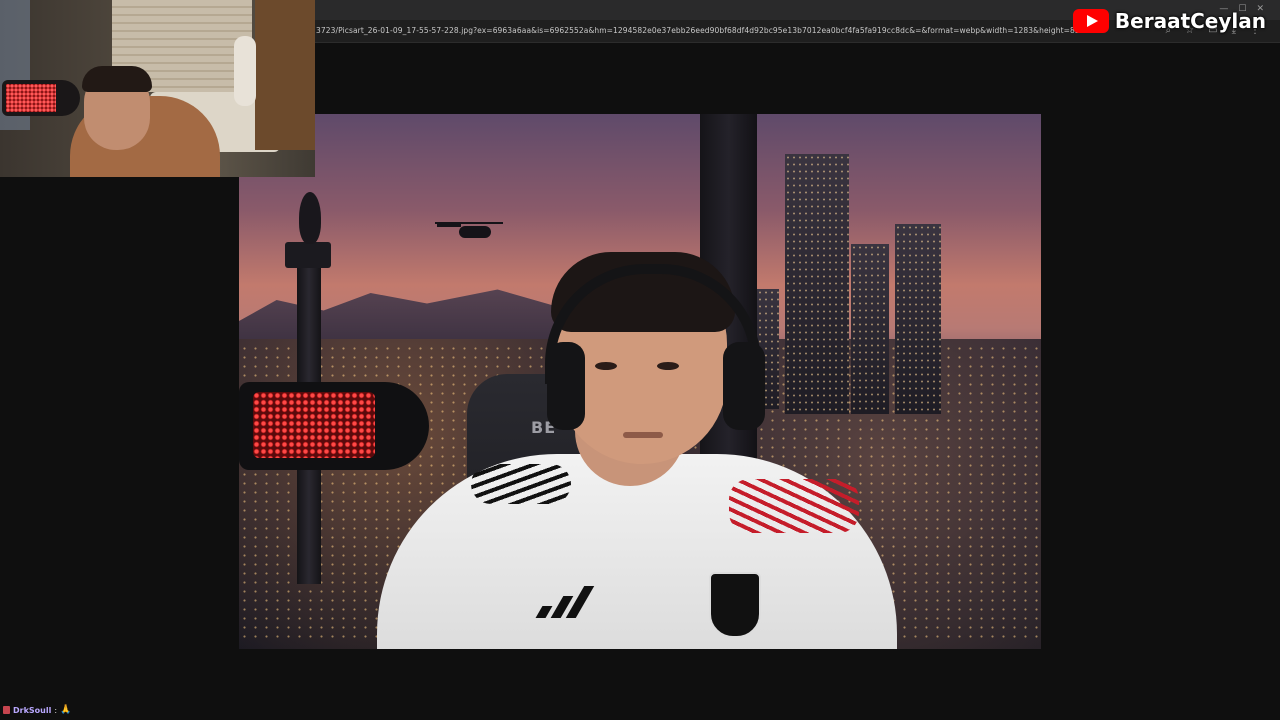 This screenshot has width=1280, height=720. What do you see at coordinates (735, 605) in the screenshot?
I see `club-crest` at bounding box center [735, 605].